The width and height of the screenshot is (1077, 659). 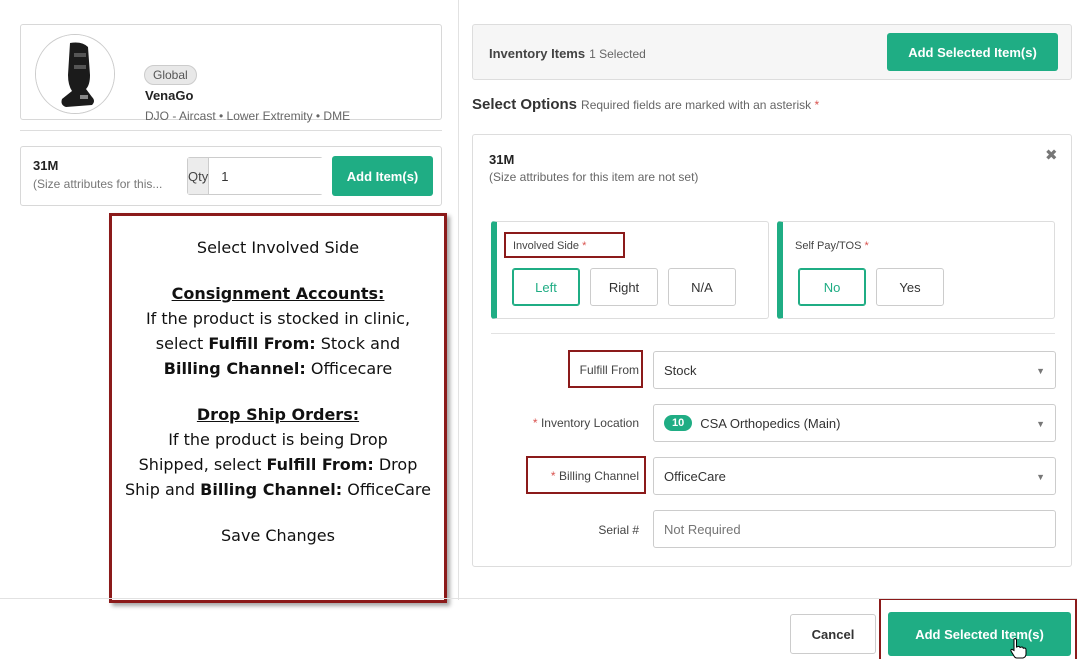 What do you see at coordinates (854, 476) in the screenshot?
I see `billing-channel-select: OfficeCare ▼` at bounding box center [854, 476].